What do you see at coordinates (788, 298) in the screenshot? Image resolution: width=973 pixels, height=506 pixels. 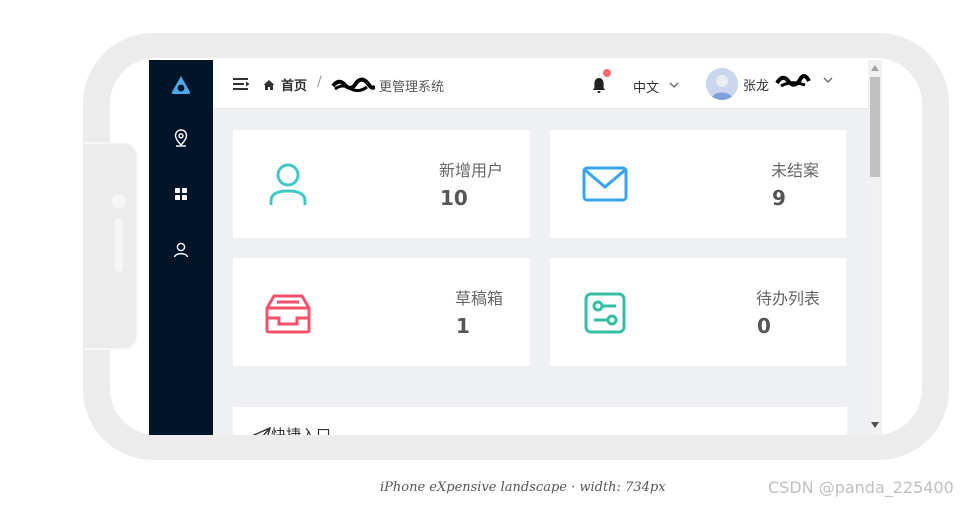 I see `card-title: 待办列表` at bounding box center [788, 298].